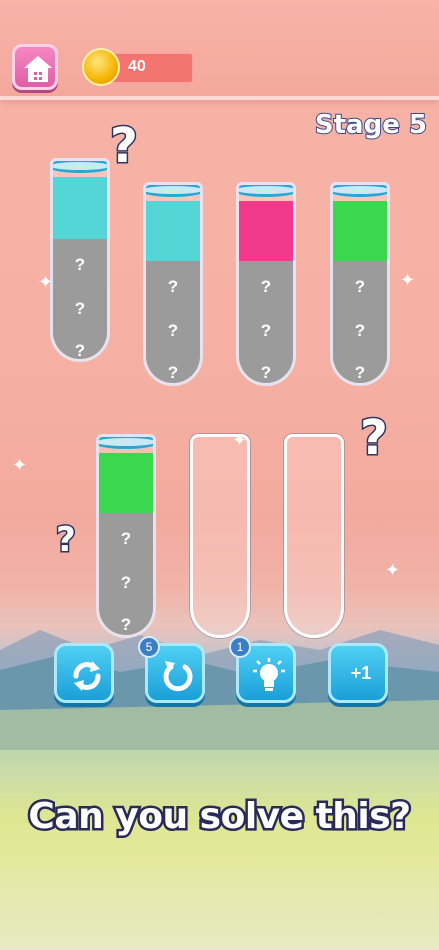  Describe the element at coordinates (371, 125) in the screenshot. I see `stage-label: Stage 5` at that location.